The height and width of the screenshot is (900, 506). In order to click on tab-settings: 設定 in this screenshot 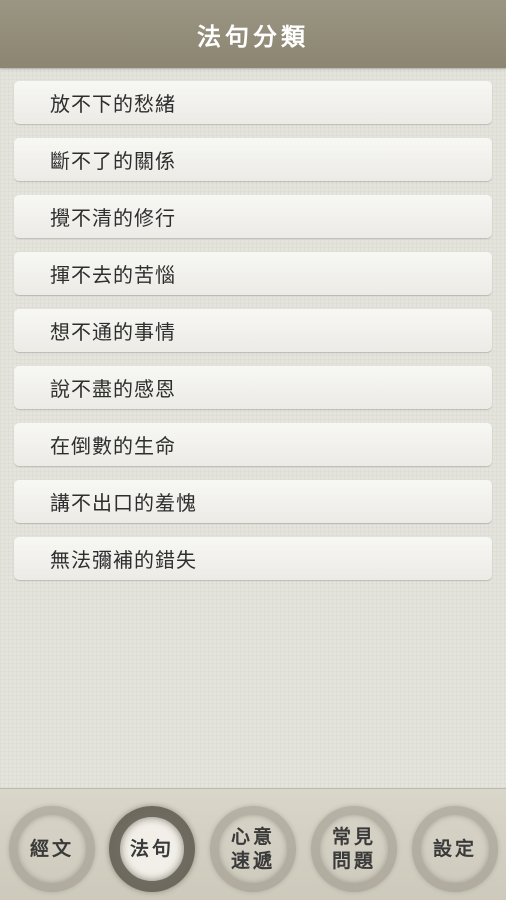, I will do `click(455, 849)`.